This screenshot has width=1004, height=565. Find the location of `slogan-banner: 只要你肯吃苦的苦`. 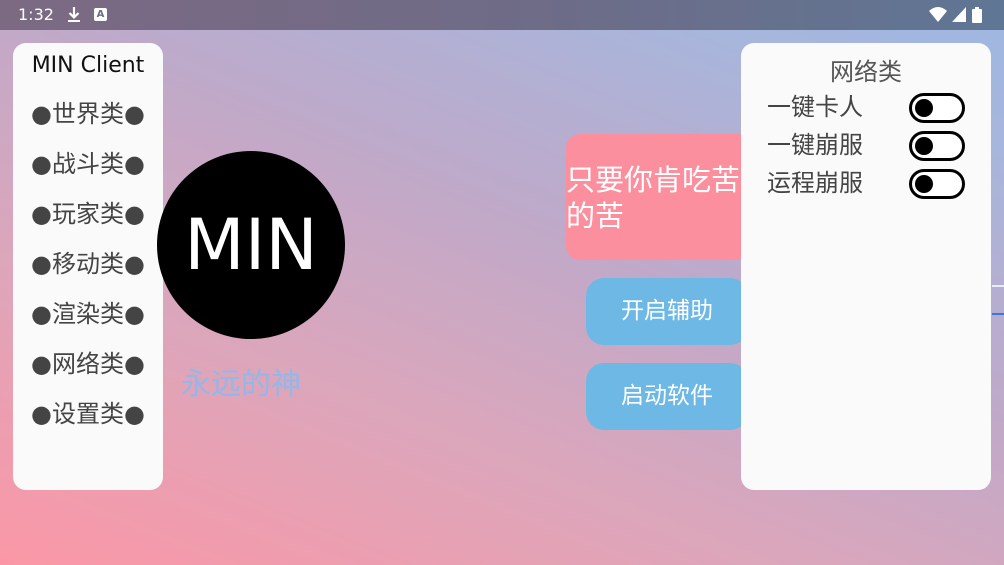

slogan-banner: 只要你肯吃苦的苦 is located at coordinates (661, 197).